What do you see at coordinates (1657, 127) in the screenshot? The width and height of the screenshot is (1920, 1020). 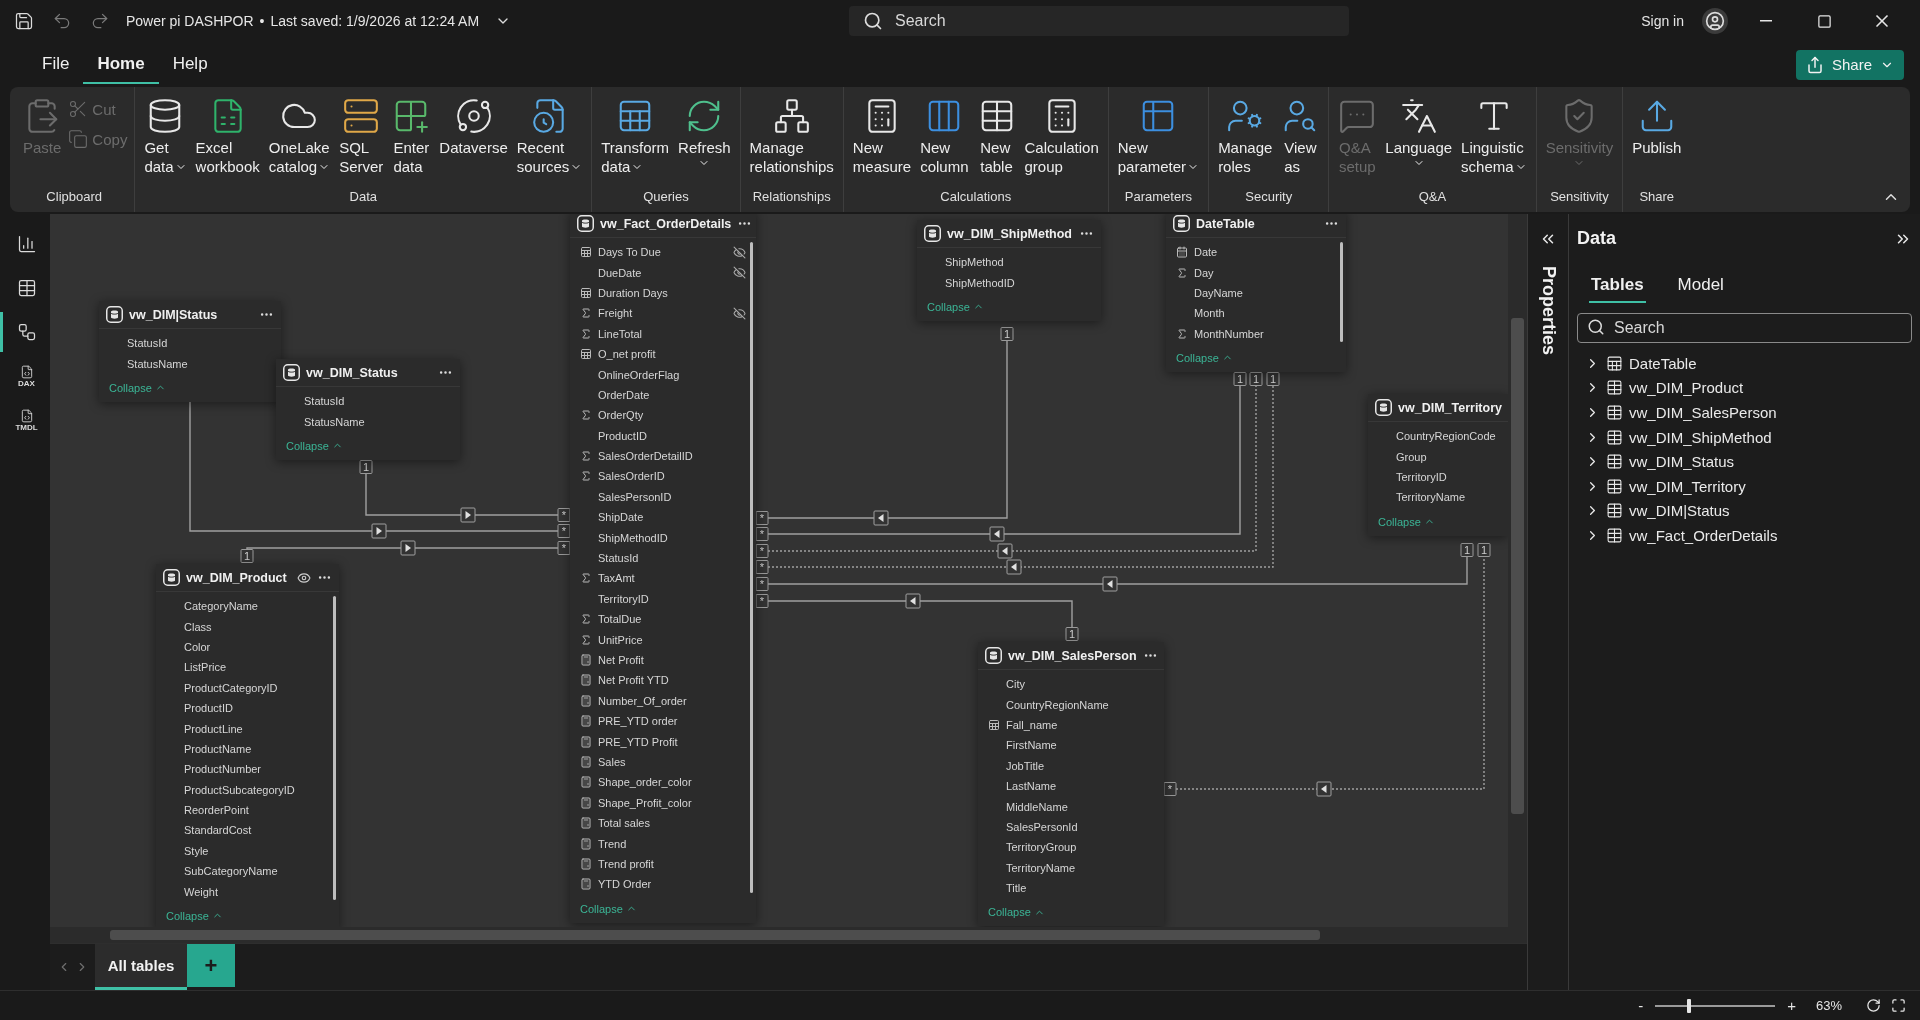 I see `ribbon-button: Publish` at bounding box center [1657, 127].